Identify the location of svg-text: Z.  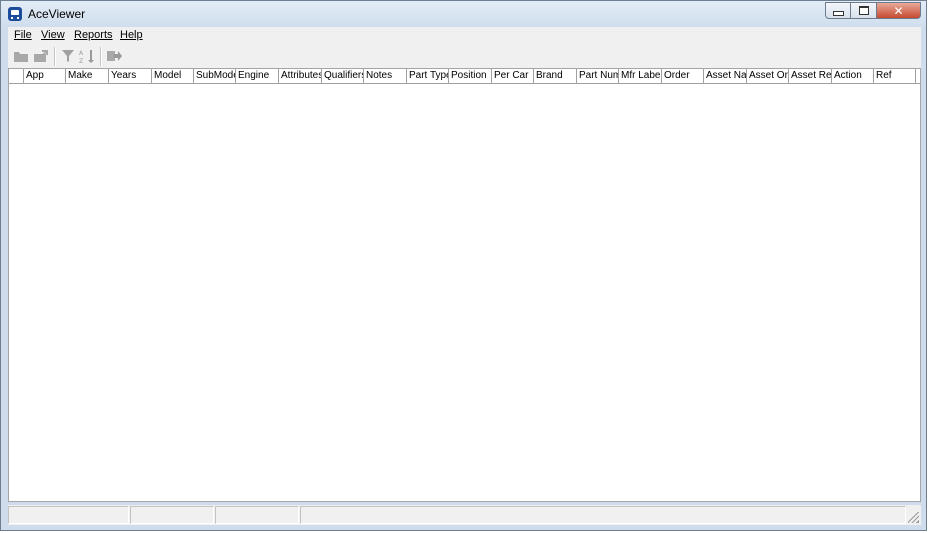
(81, 61).